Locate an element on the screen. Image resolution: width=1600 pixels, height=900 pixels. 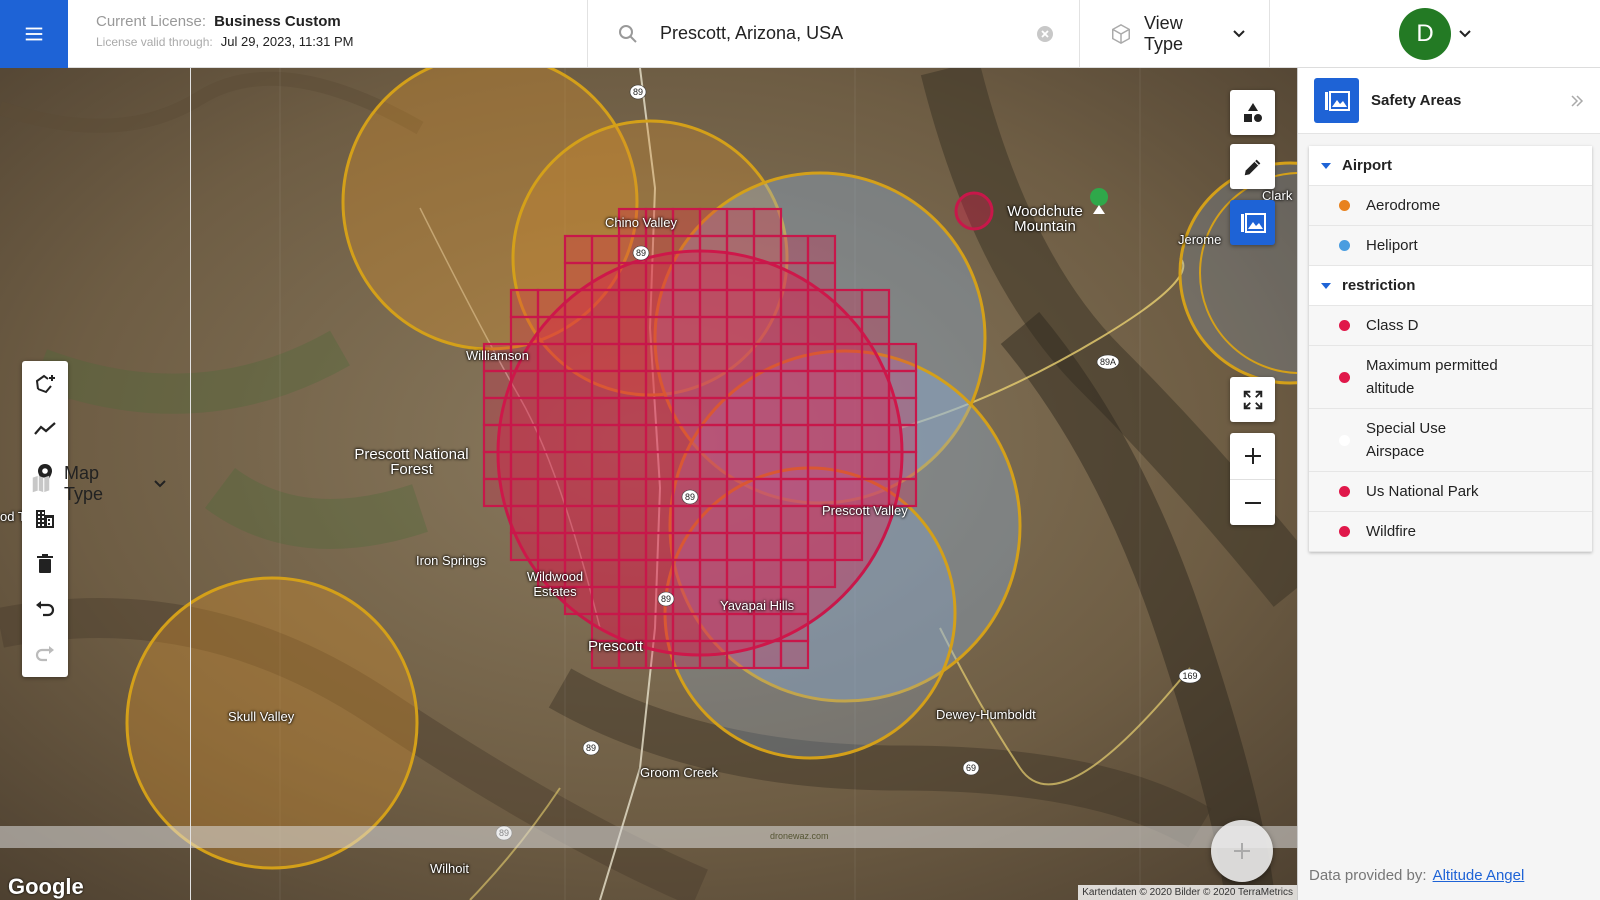
legend-item-max-altitude: Maximum permitted altitude is located at coordinates (1450, 377).